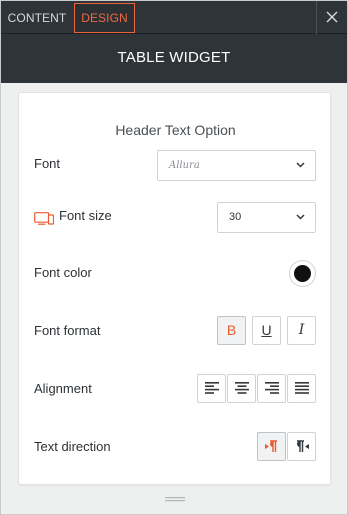 Image resolution: width=348 pixels, height=515 pixels. I want to click on alignment-label: Alignment, so click(63, 388).